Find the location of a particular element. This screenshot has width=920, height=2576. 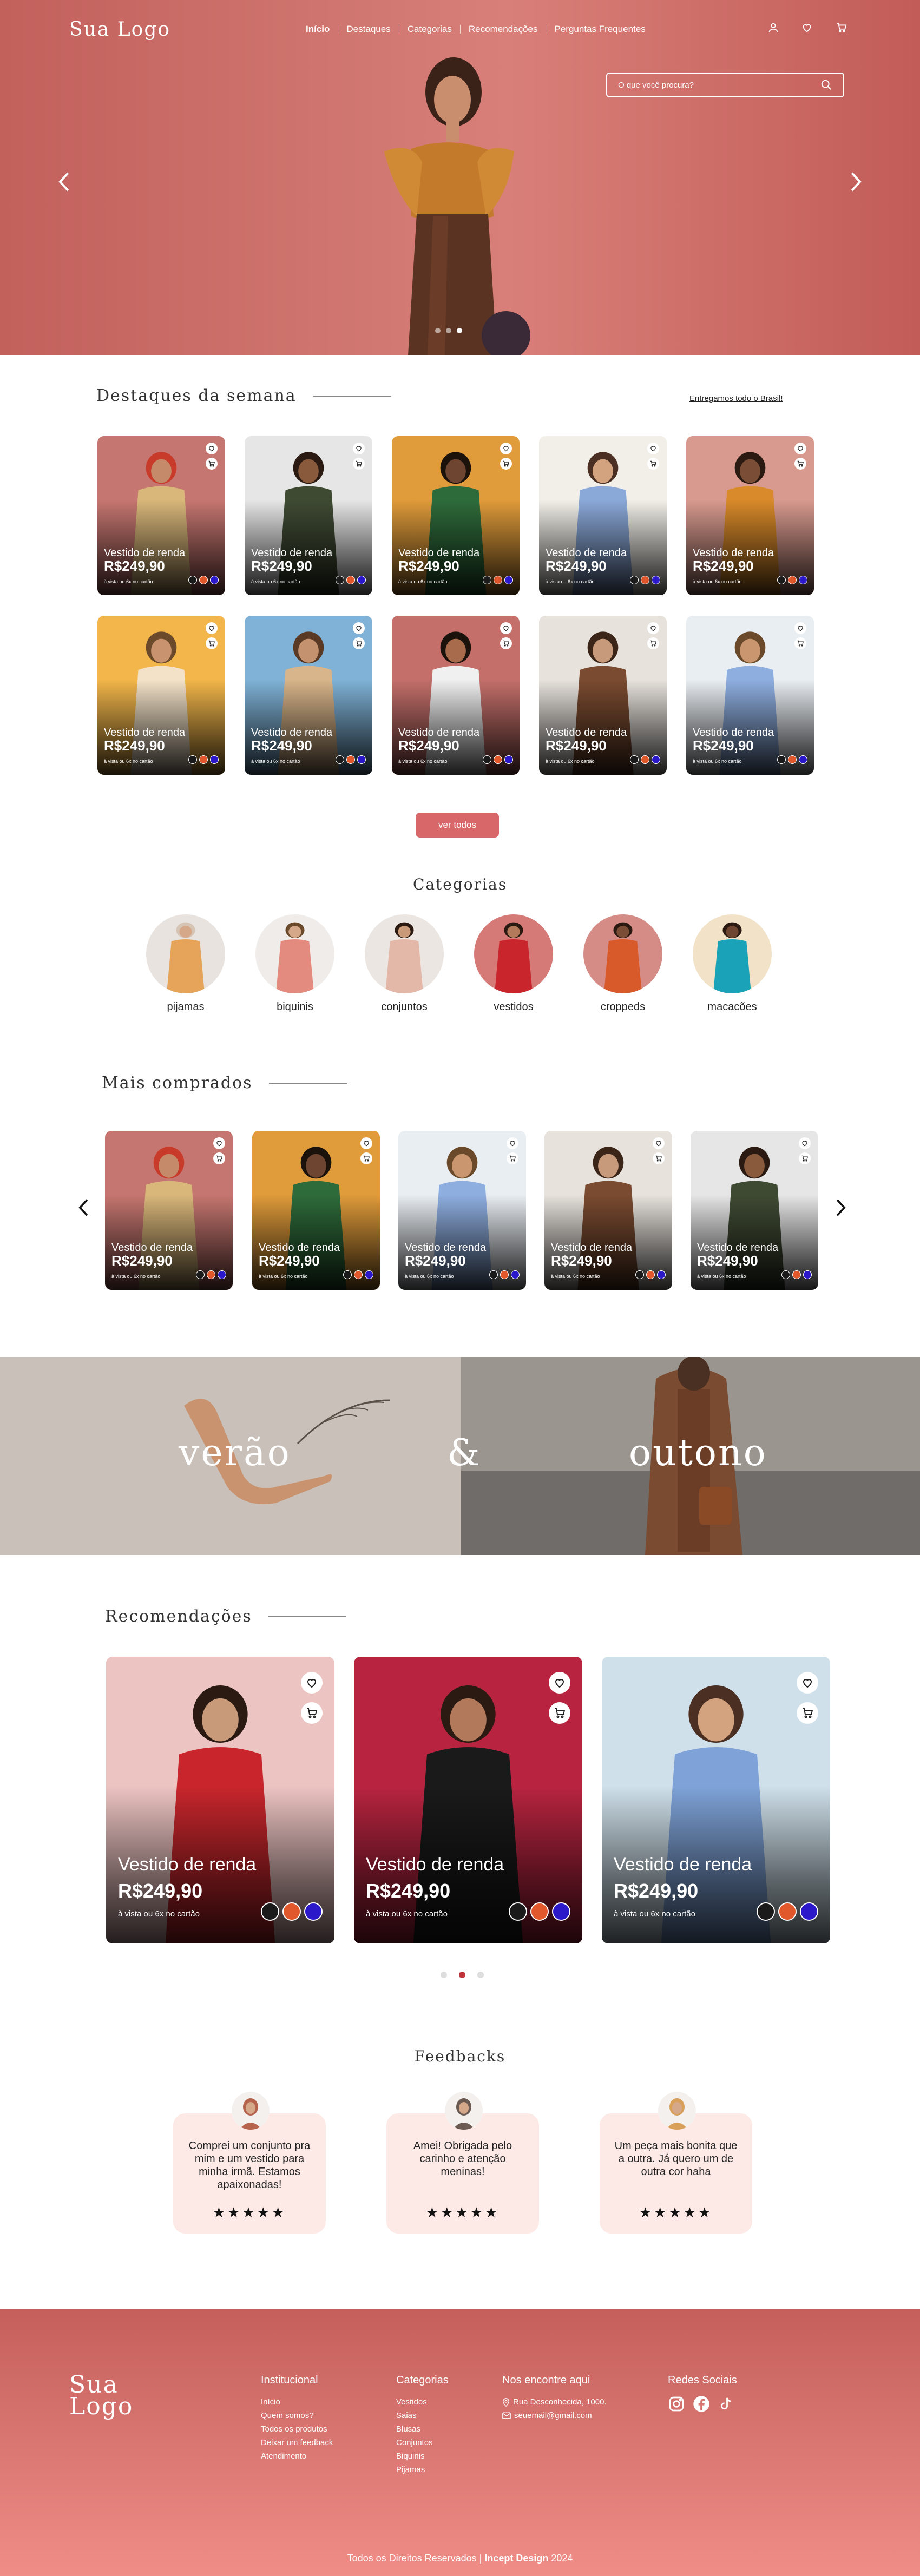

carousel-next-arrow is located at coordinates (840, 1207).